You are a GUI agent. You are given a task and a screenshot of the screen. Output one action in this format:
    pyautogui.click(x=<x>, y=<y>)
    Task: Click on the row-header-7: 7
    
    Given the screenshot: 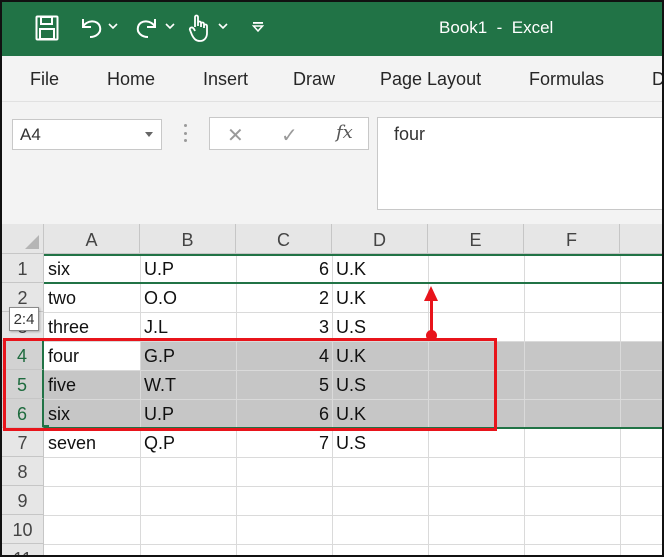 What is the action you would take?
    pyautogui.click(x=23, y=442)
    